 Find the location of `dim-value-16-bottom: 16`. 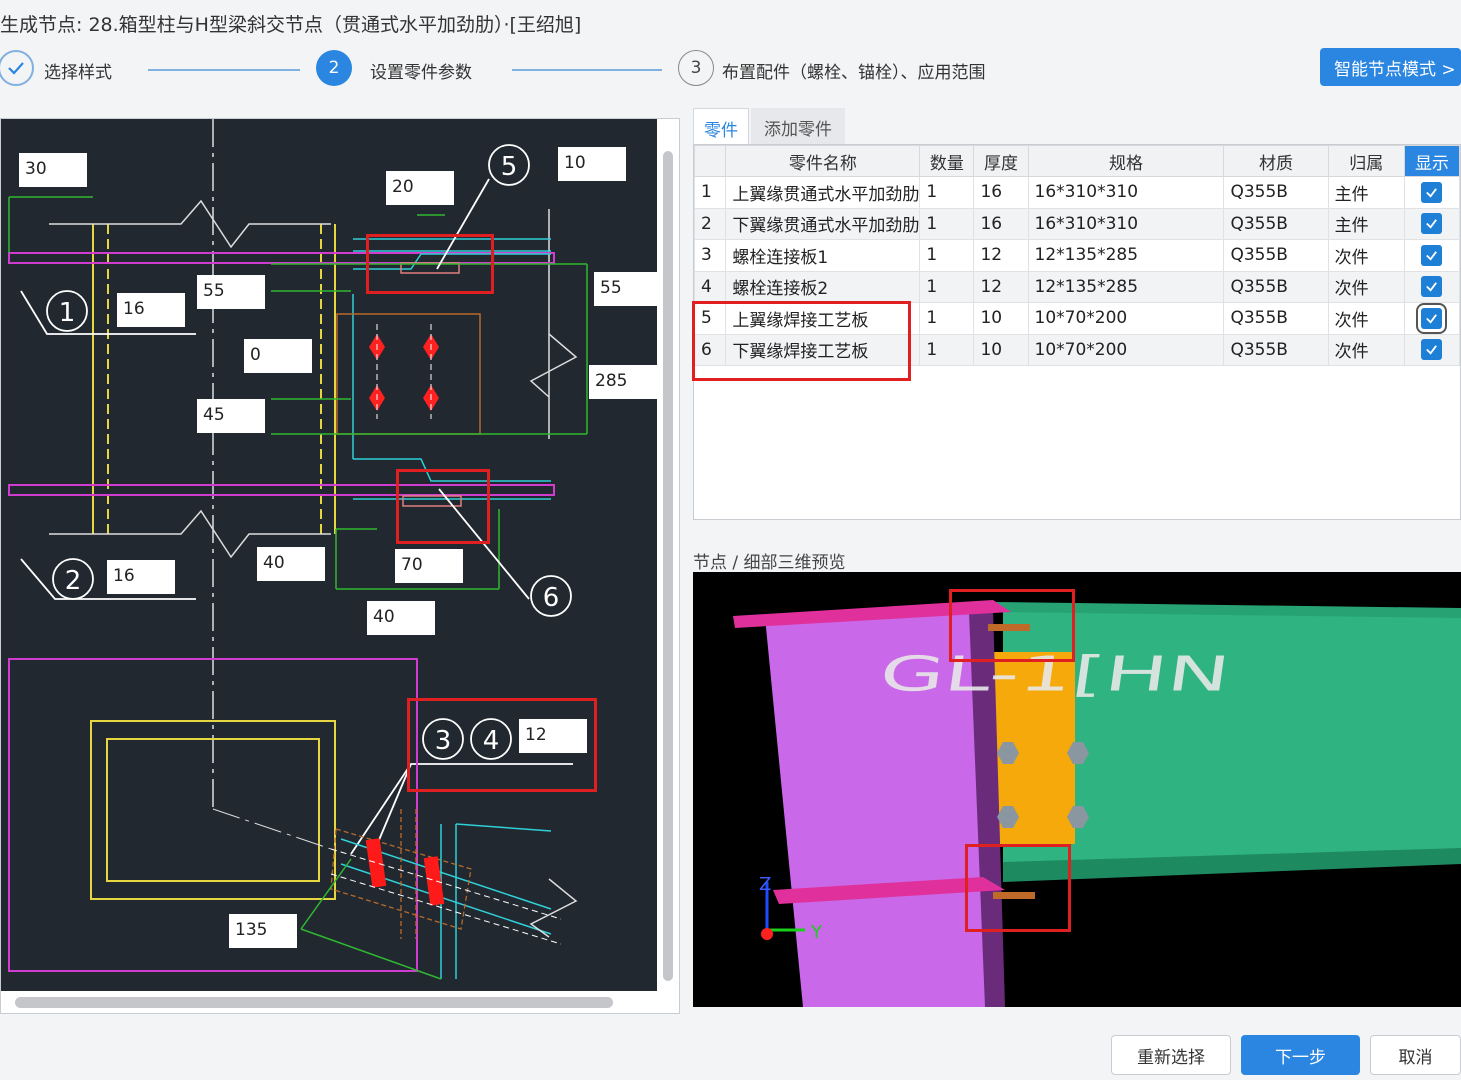

dim-value-16-bottom: 16 is located at coordinates (141, 577).